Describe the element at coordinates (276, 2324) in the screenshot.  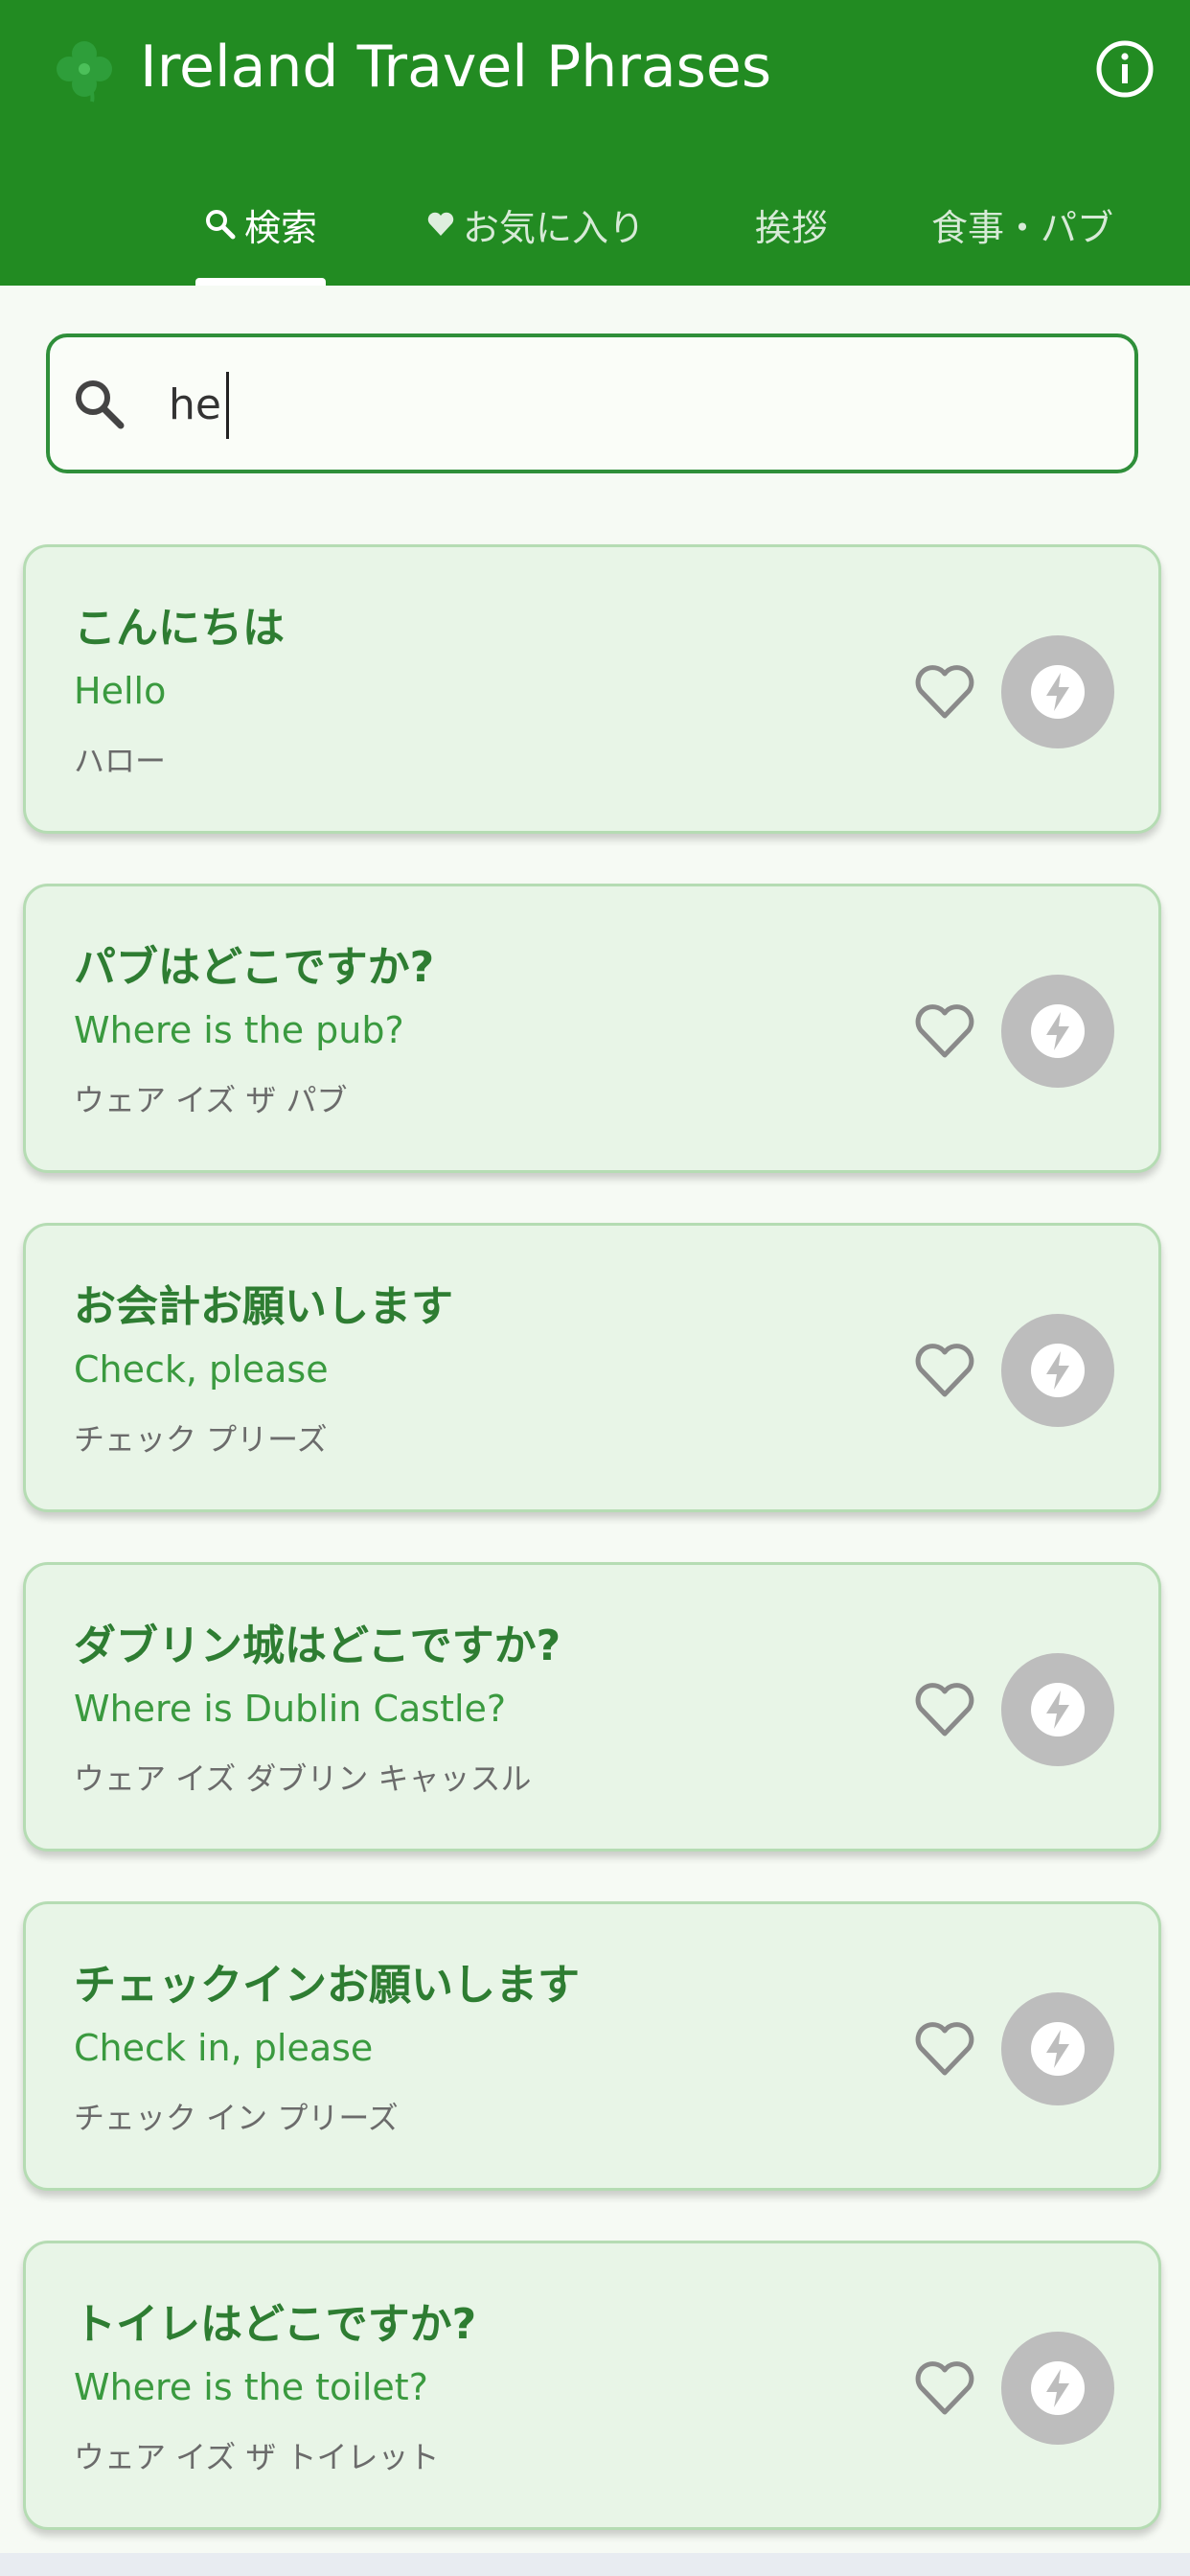
I see `phrase-japanese: トイレはどこですか?` at that location.